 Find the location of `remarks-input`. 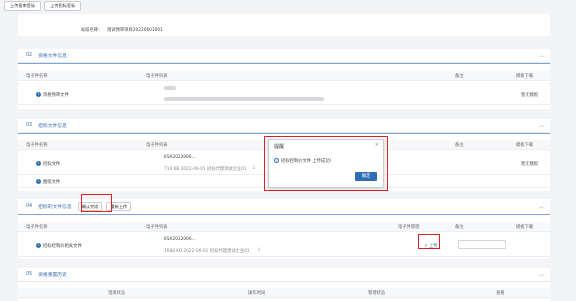

remarks-input is located at coordinates (482, 244).